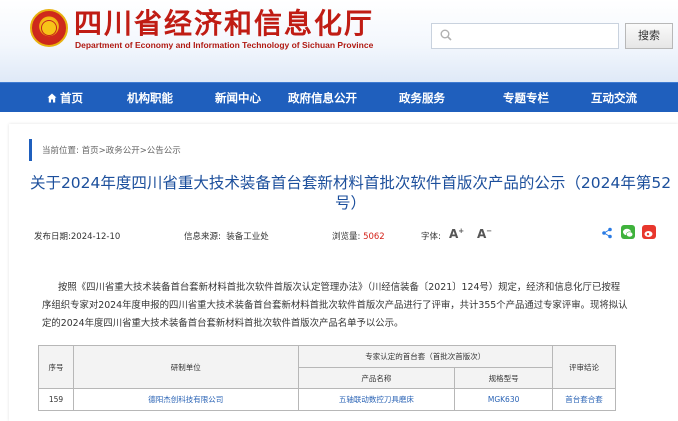 The height and width of the screenshot is (421, 678). I want to click on font-size-label: 字体:, so click(431, 237).